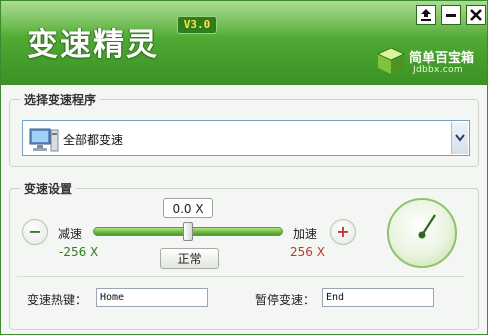 Image resolution: width=488 pixels, height=335 pixels. I want to click on slow-label: 减速, so click(70, 234).